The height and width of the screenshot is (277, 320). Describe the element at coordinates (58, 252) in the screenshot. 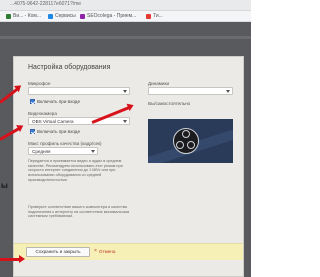

I see `save-and-close-button: Сохранить и закрыть` at that location.